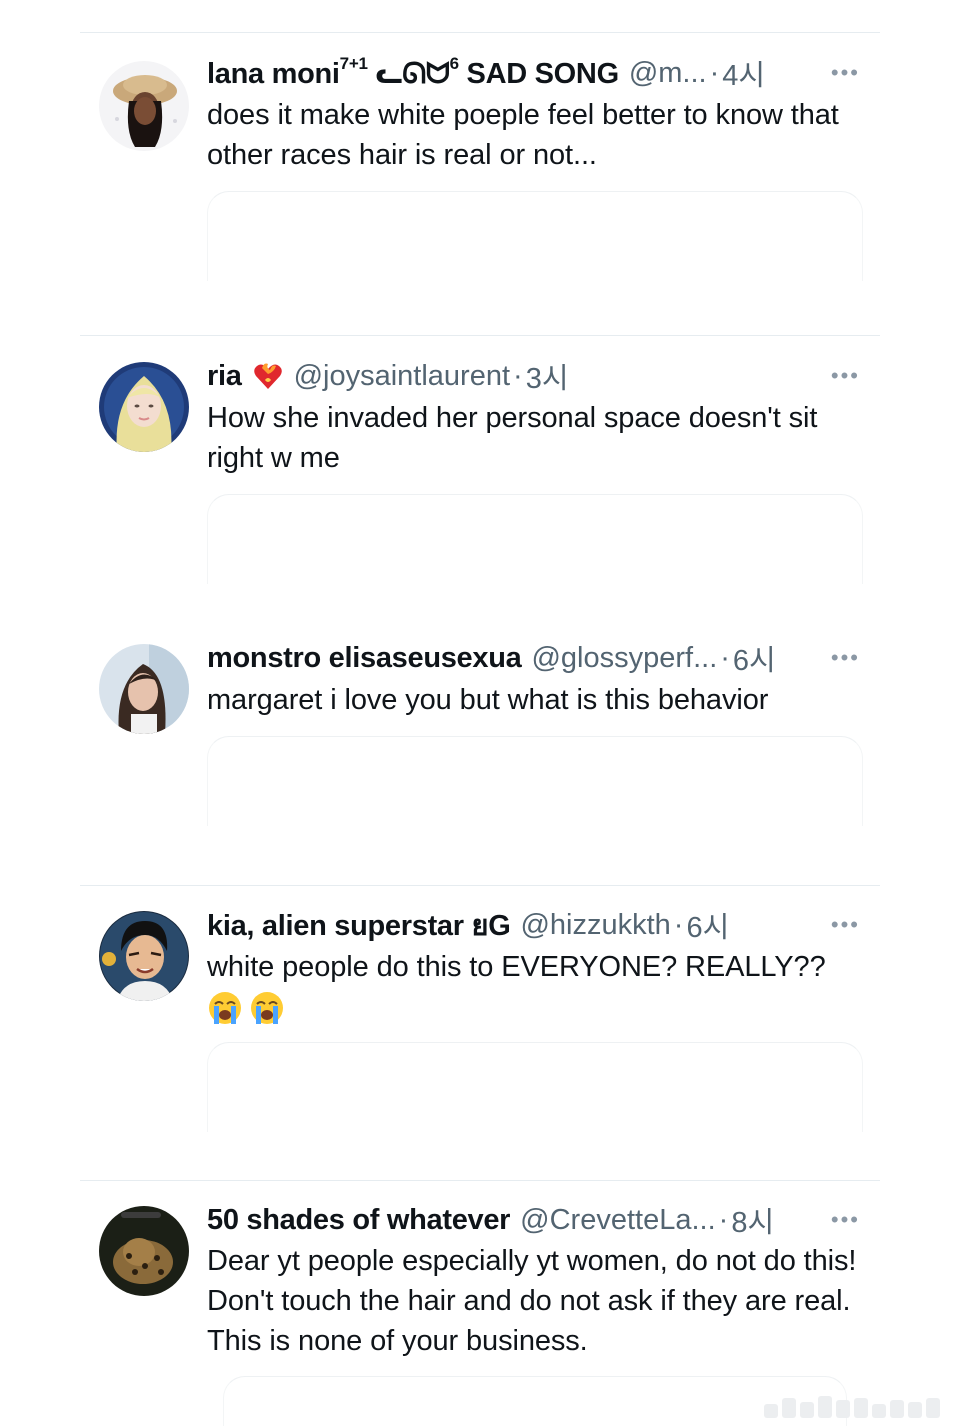 This screenshot has height=1426, width=960. Describe the element at coordinates (359, 925) in the screenshot. I see `display-name: kia, alien superstar ยG` at that location.